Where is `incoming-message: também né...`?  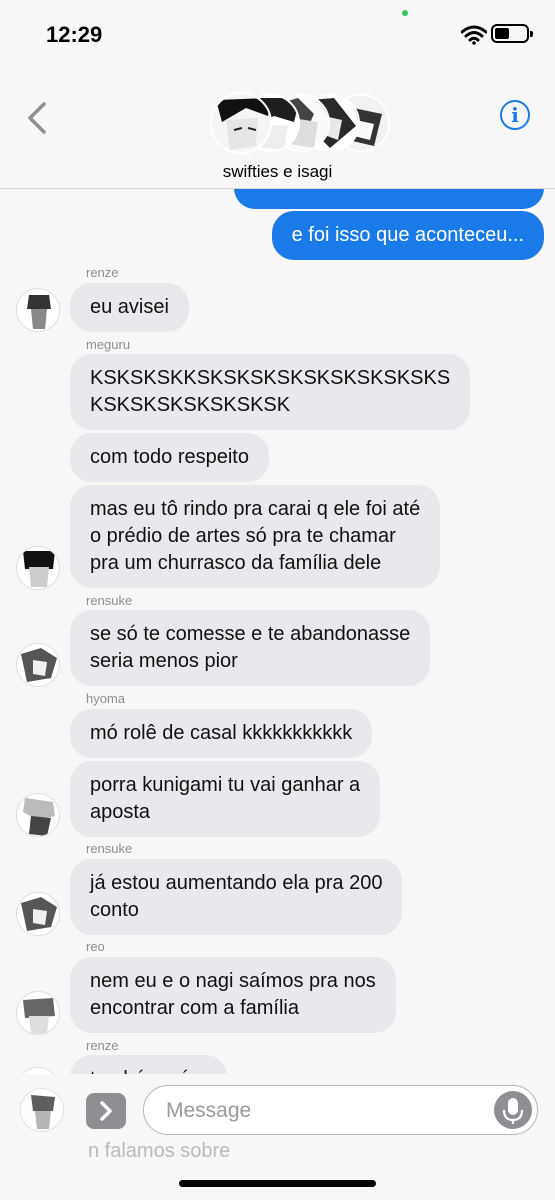 incoming-message: também né... is located at coordinates (148, 1064).